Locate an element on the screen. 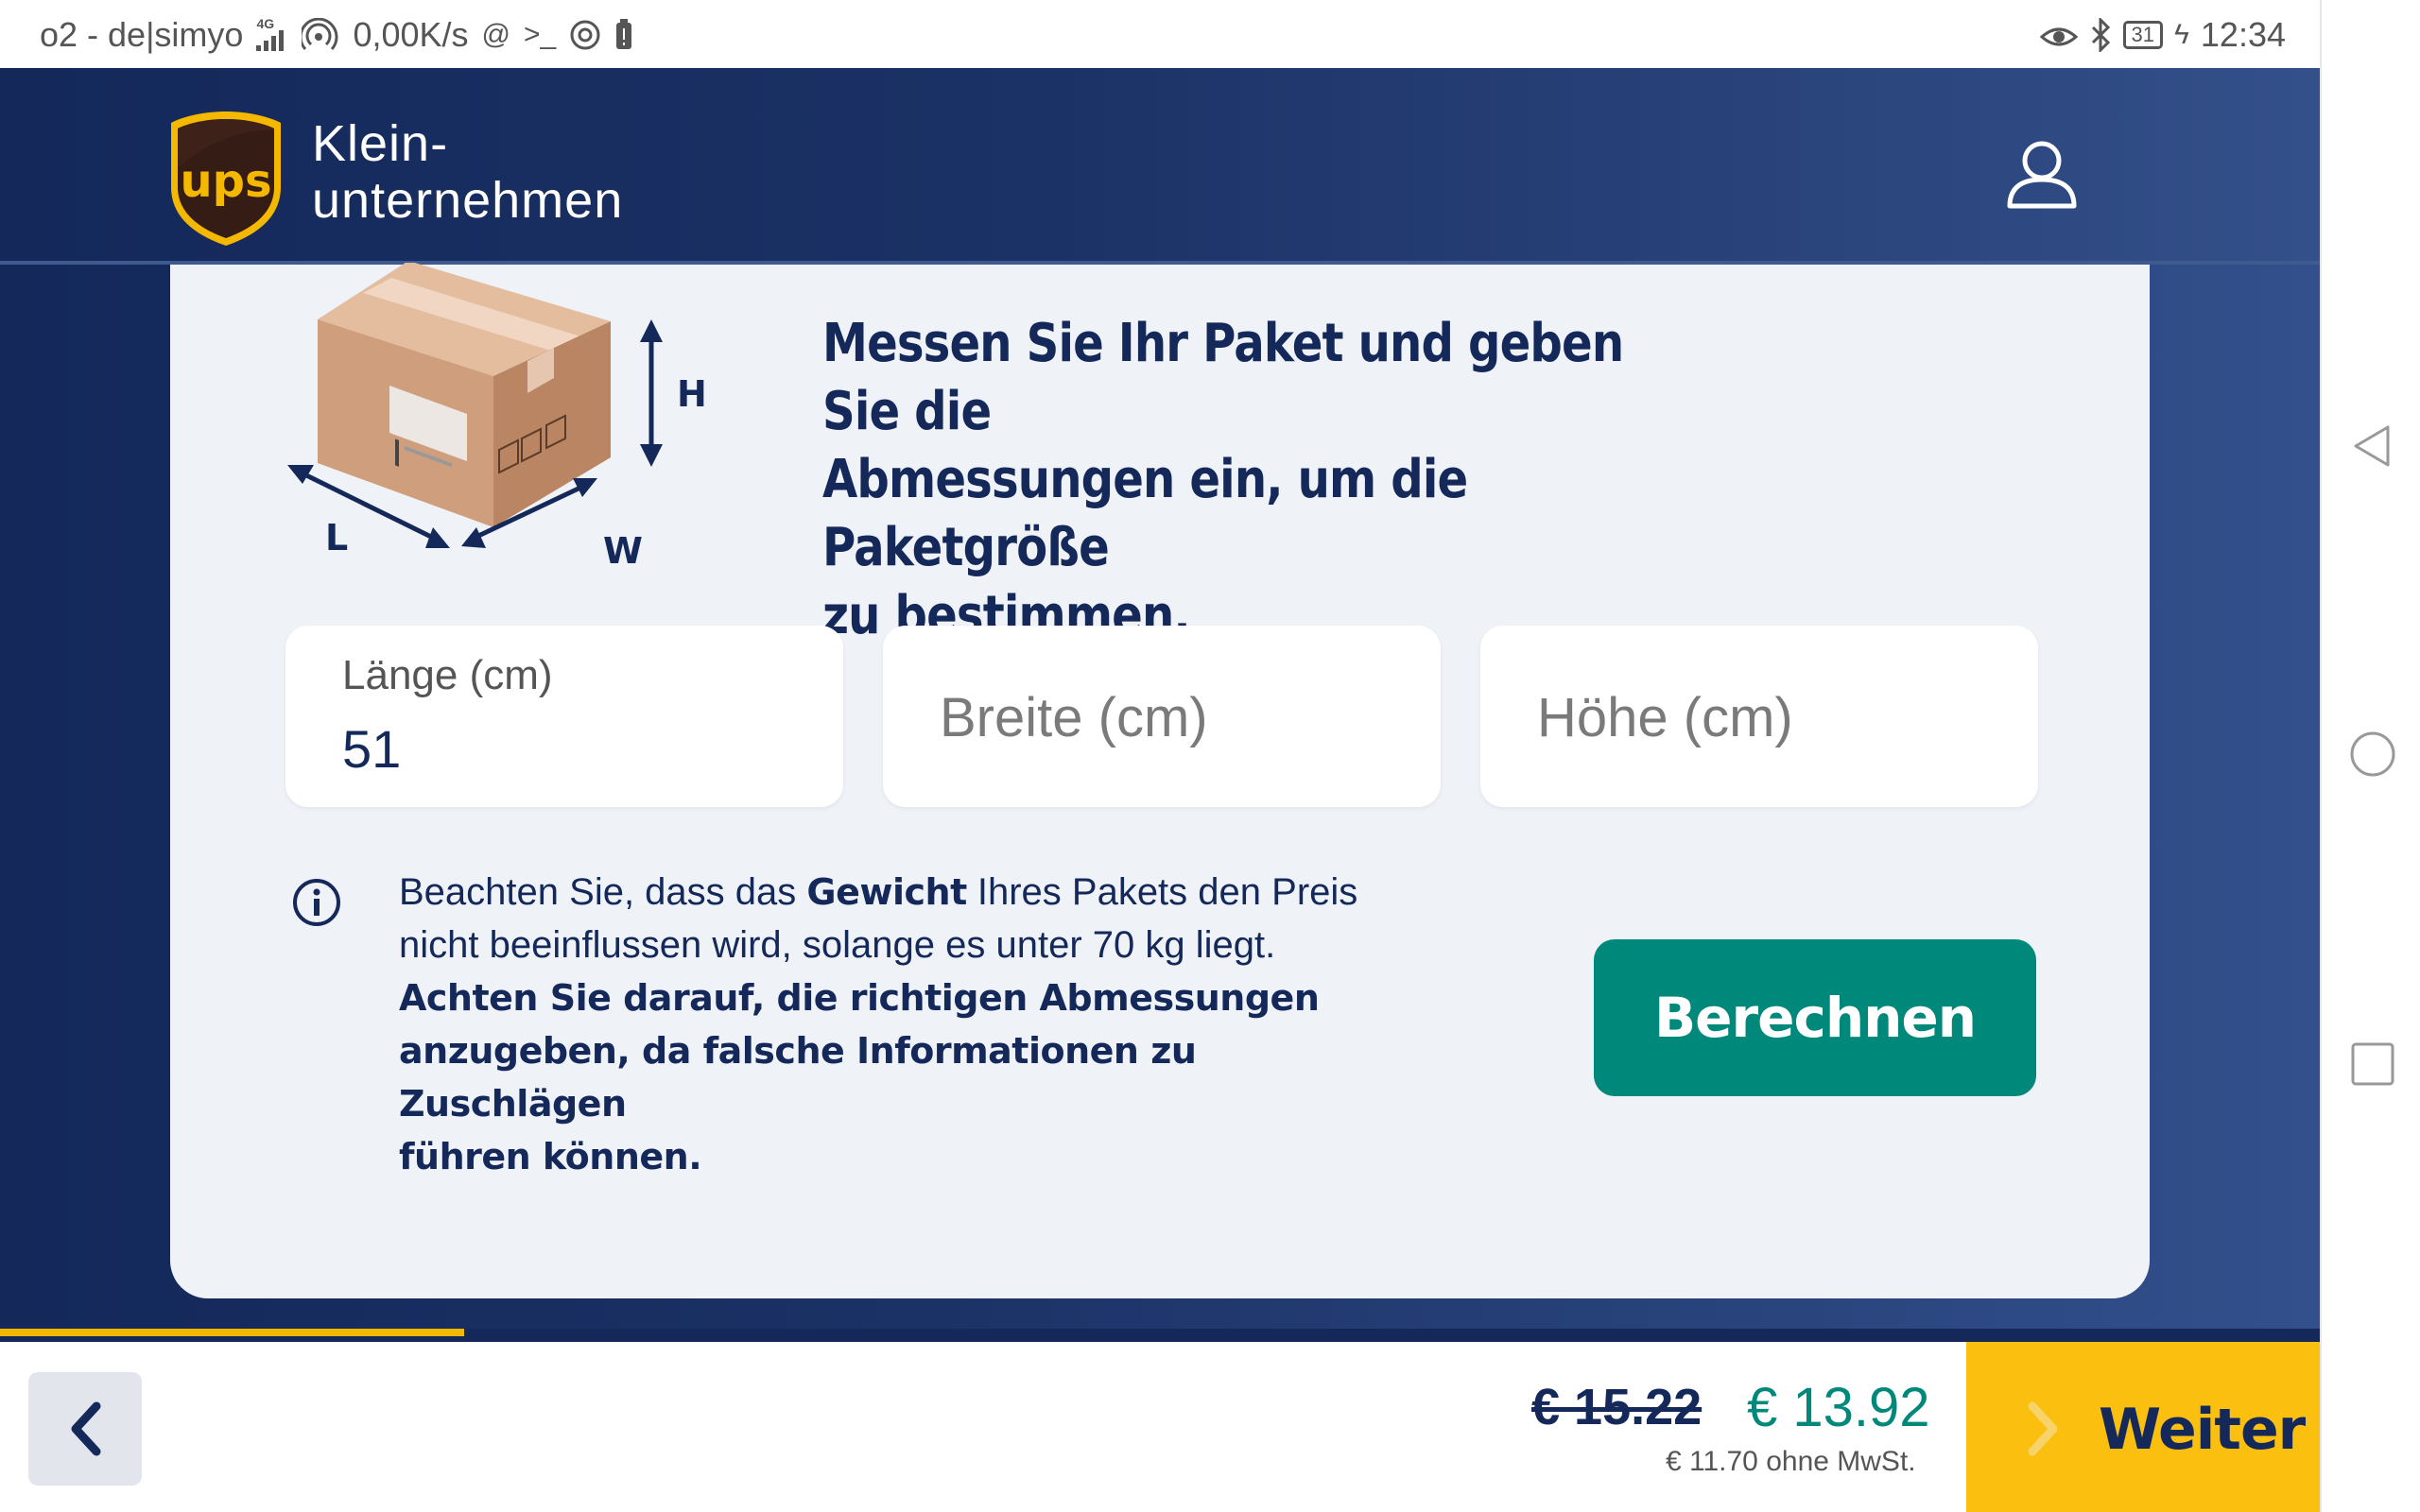 The height and width of the screenshot is (1512, 2420). length-label: Länge (cm) is located at coordinates (447, 675).